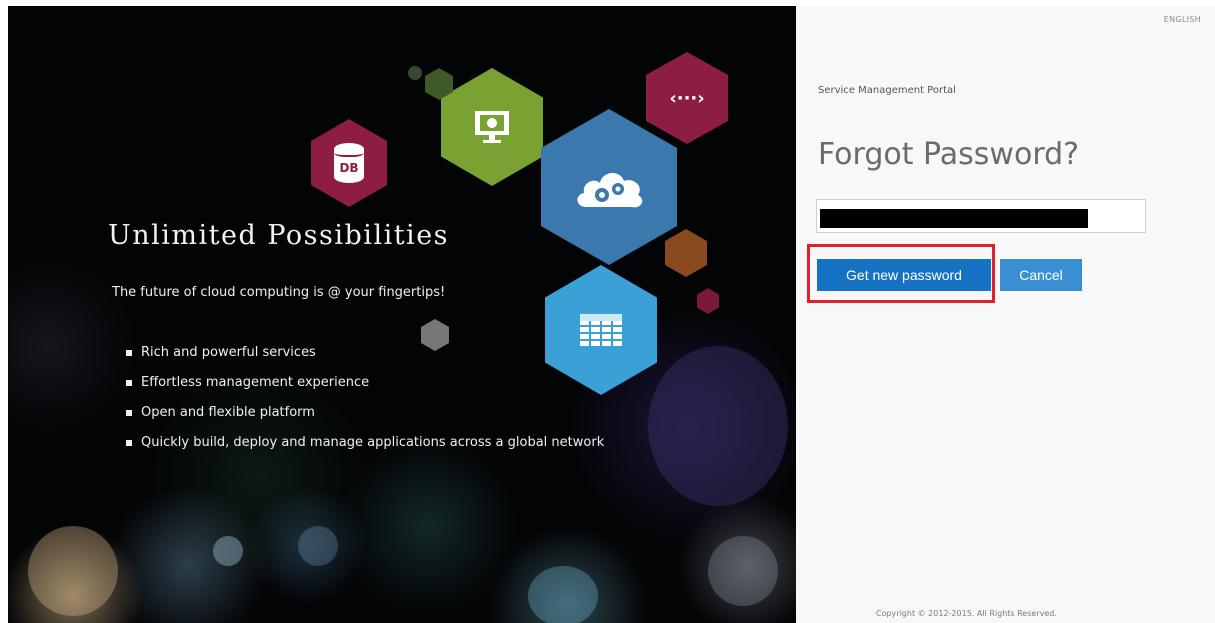 This screenshot has height=623, width=1215. I want to click on monitor-icon, so click(492, 127).